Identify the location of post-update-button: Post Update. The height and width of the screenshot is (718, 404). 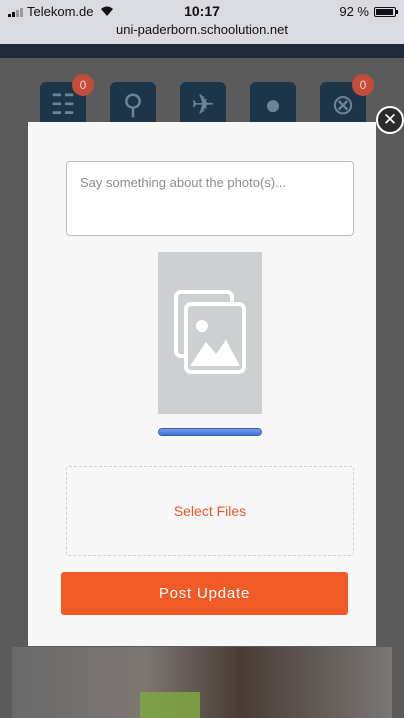
(204, 593).